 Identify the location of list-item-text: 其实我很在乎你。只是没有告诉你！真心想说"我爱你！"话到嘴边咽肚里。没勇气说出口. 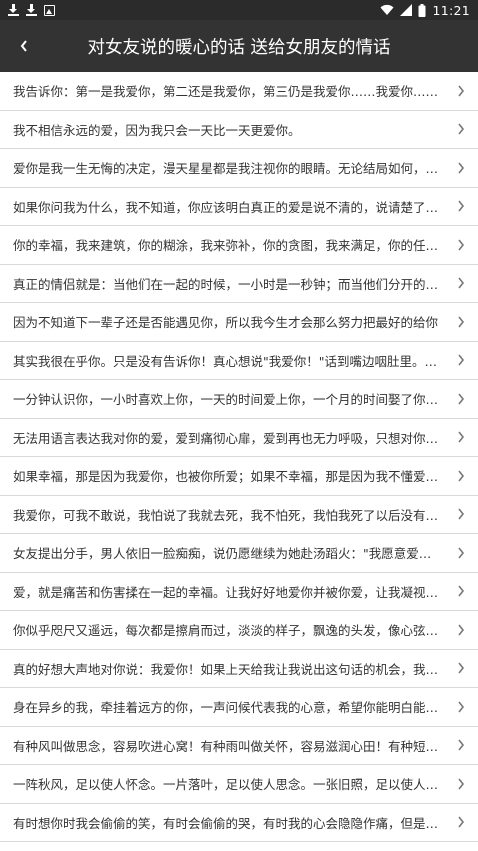
(234, 361).